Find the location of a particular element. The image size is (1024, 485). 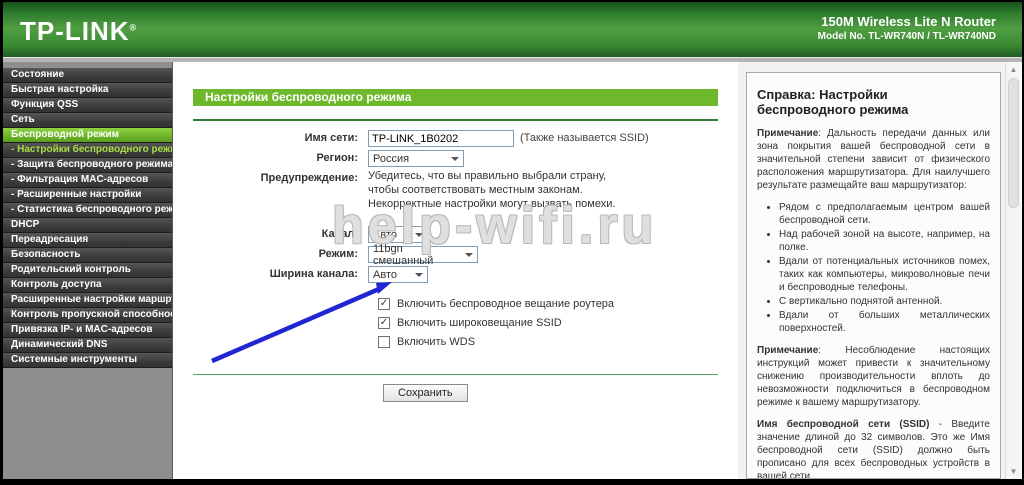

sidebar-item-mac-filtering: - Фильтрация MAC-адресов is located at coordinates (87, 180).